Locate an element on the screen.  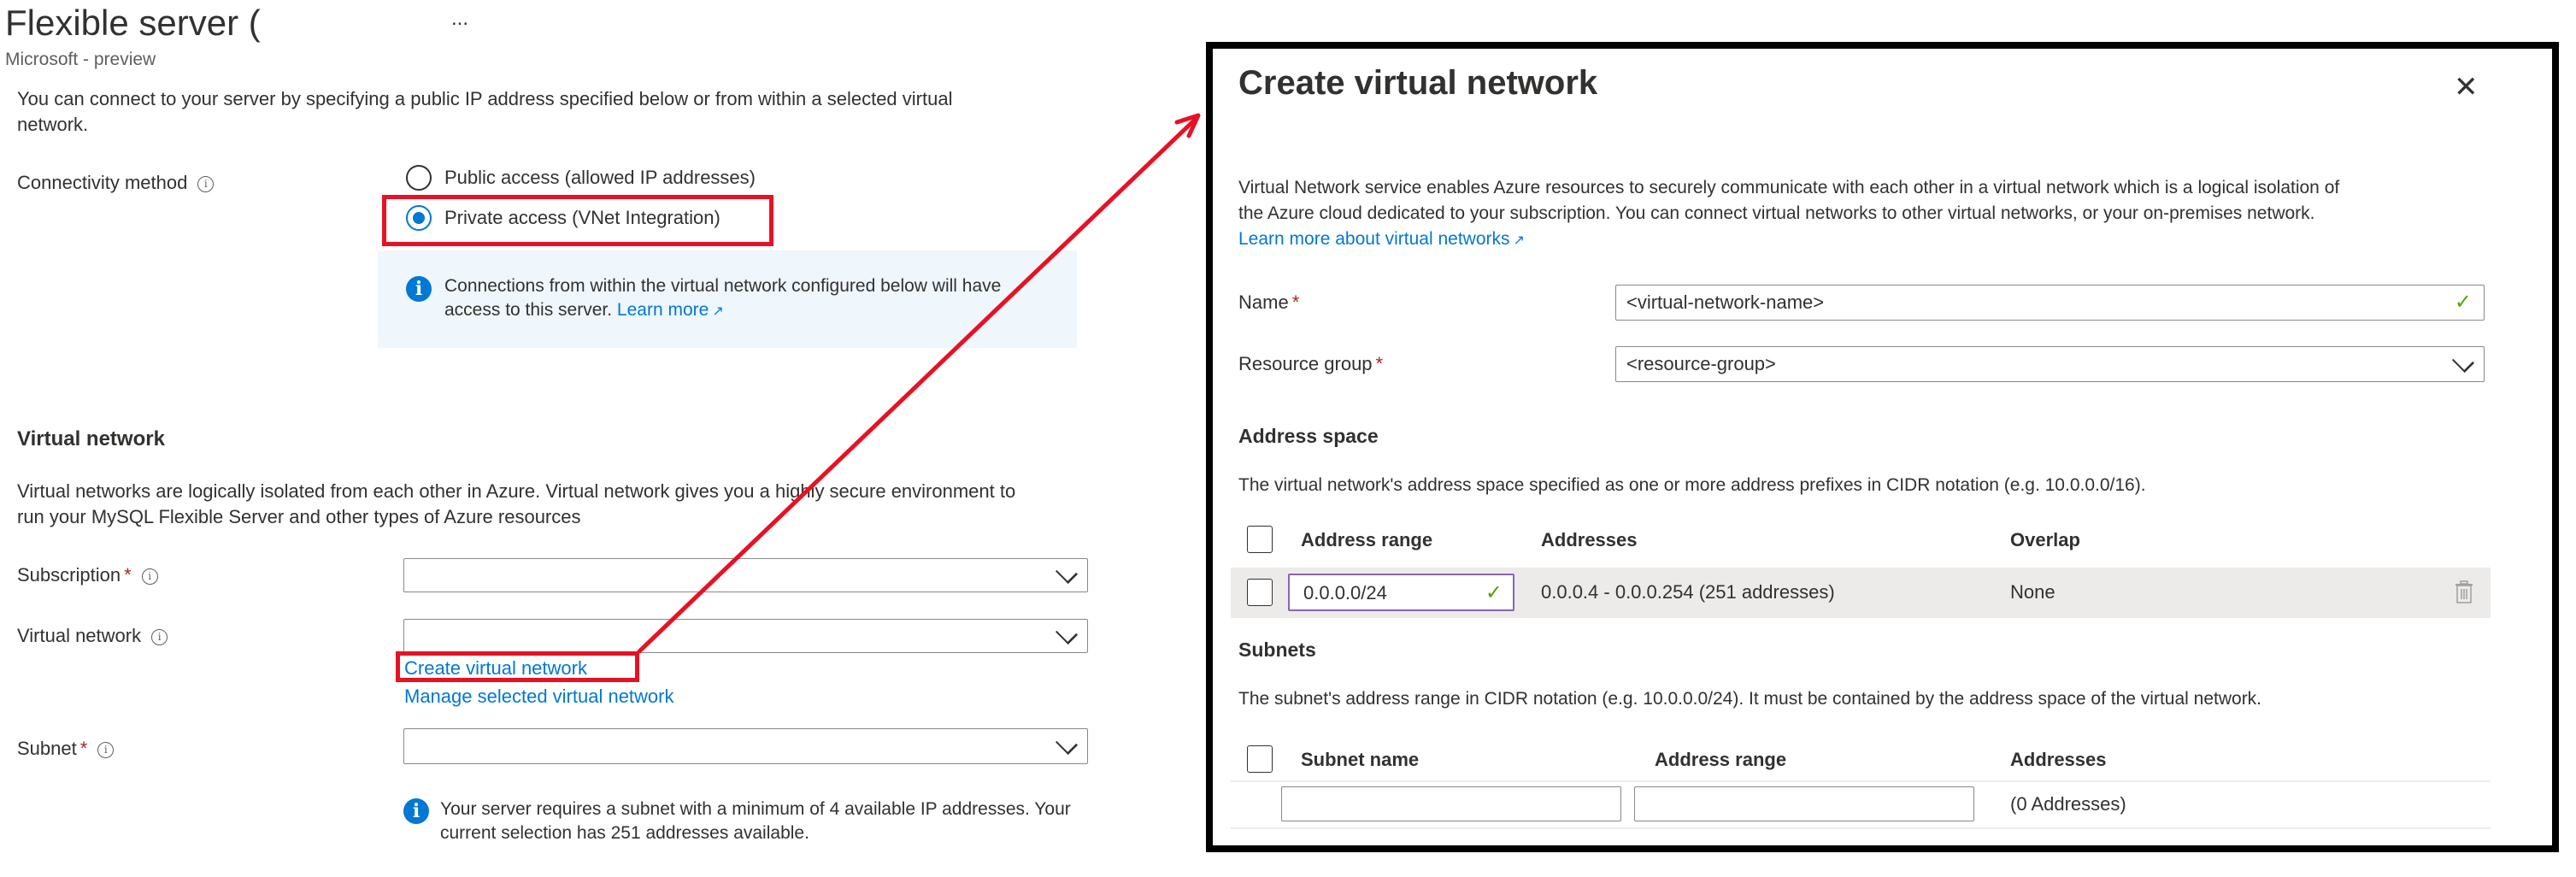
subscription-label: Subscription * i is located at coordinates (87, 575).